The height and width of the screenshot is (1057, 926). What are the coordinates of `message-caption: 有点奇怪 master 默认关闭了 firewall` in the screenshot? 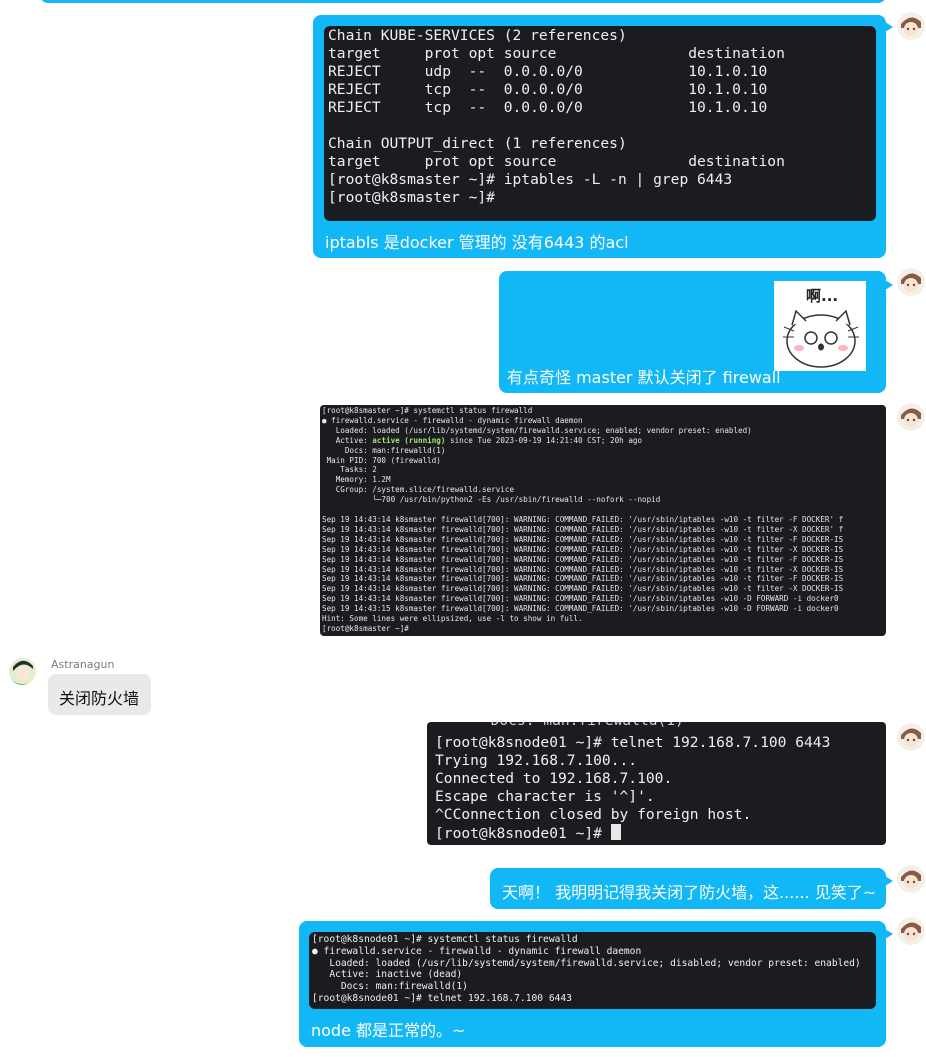 It's located at (644, 377).